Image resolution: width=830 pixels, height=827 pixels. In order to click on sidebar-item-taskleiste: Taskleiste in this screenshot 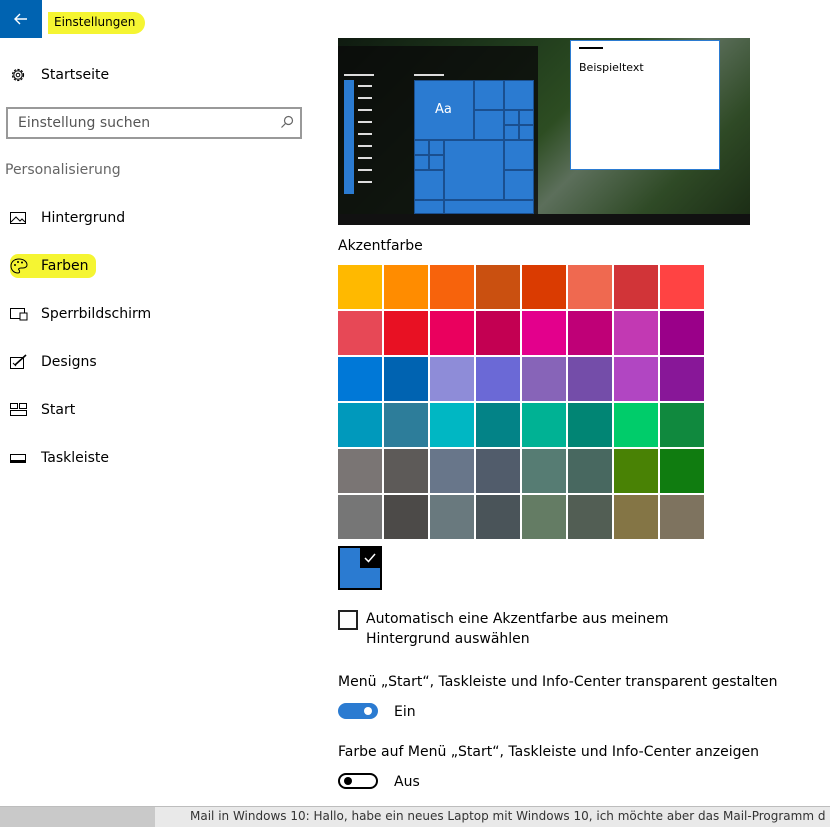, I will do `click(59, 458)`.